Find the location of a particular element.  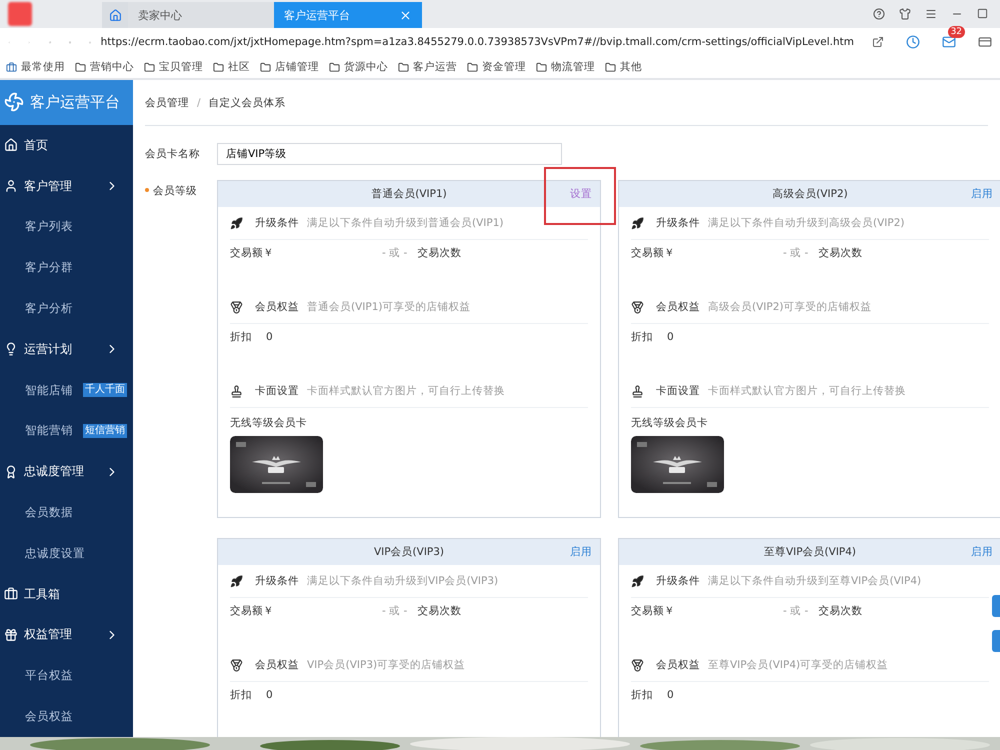

required-dot is located at coordinates (147, 190).